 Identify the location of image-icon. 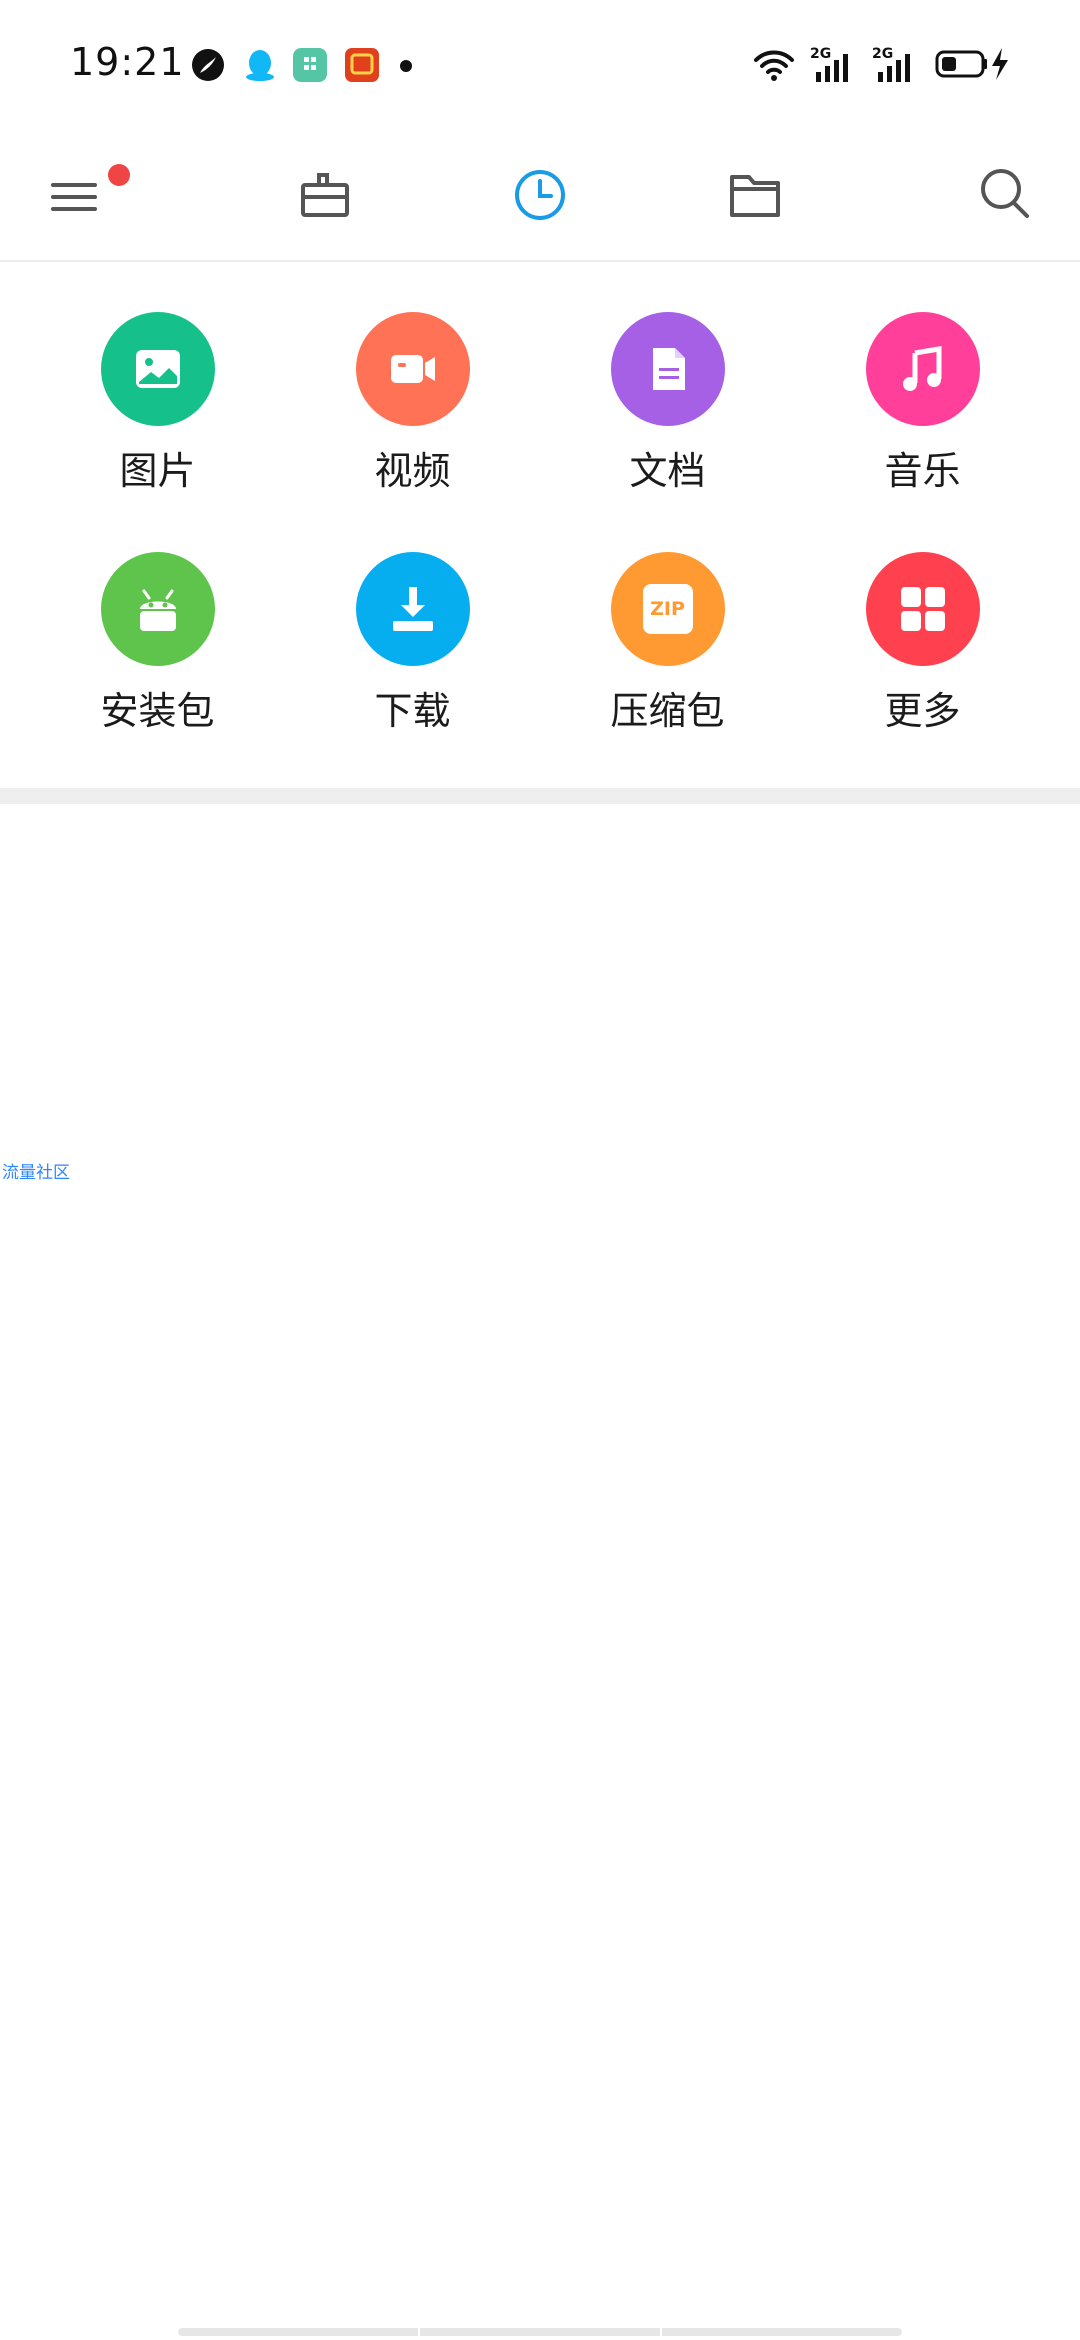
(157, 369).